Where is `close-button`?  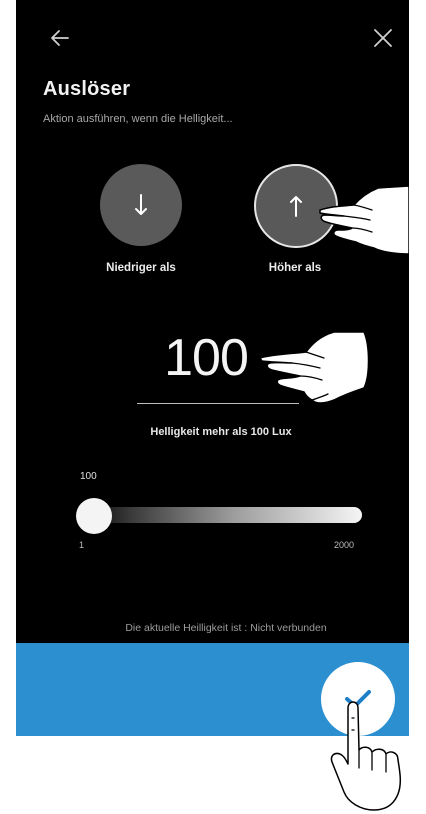 close-button is located at coordinates (383, 38).